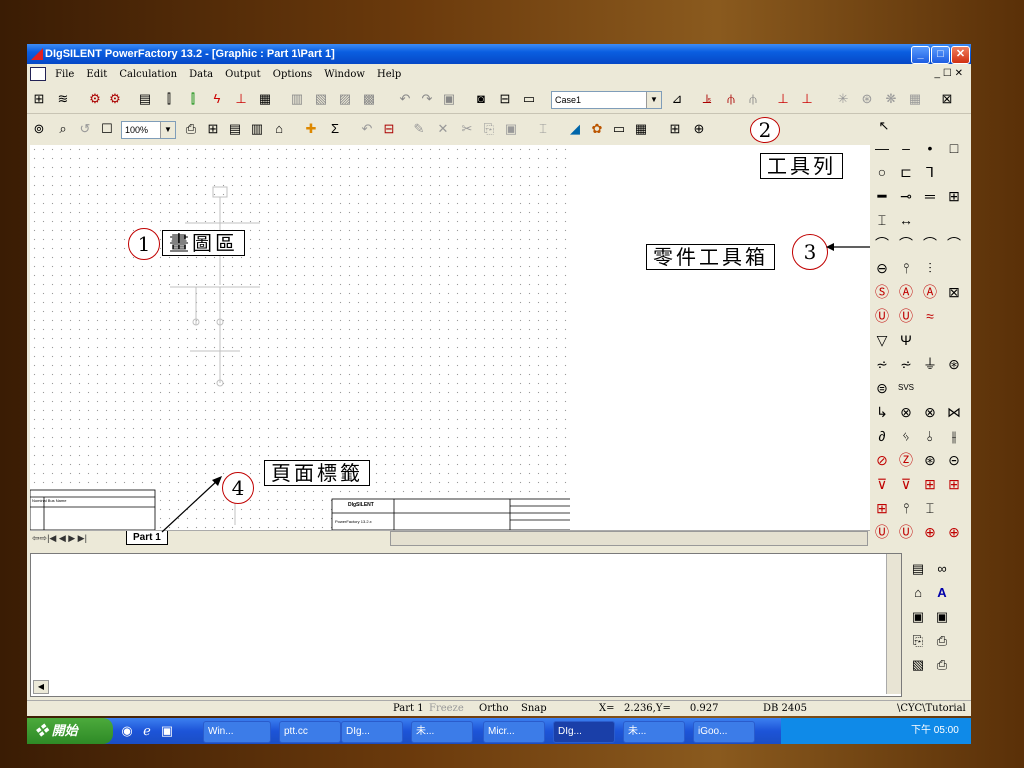 The image size is (1024, 768). I want to click on save-icon: ▣, so click(918, 617).